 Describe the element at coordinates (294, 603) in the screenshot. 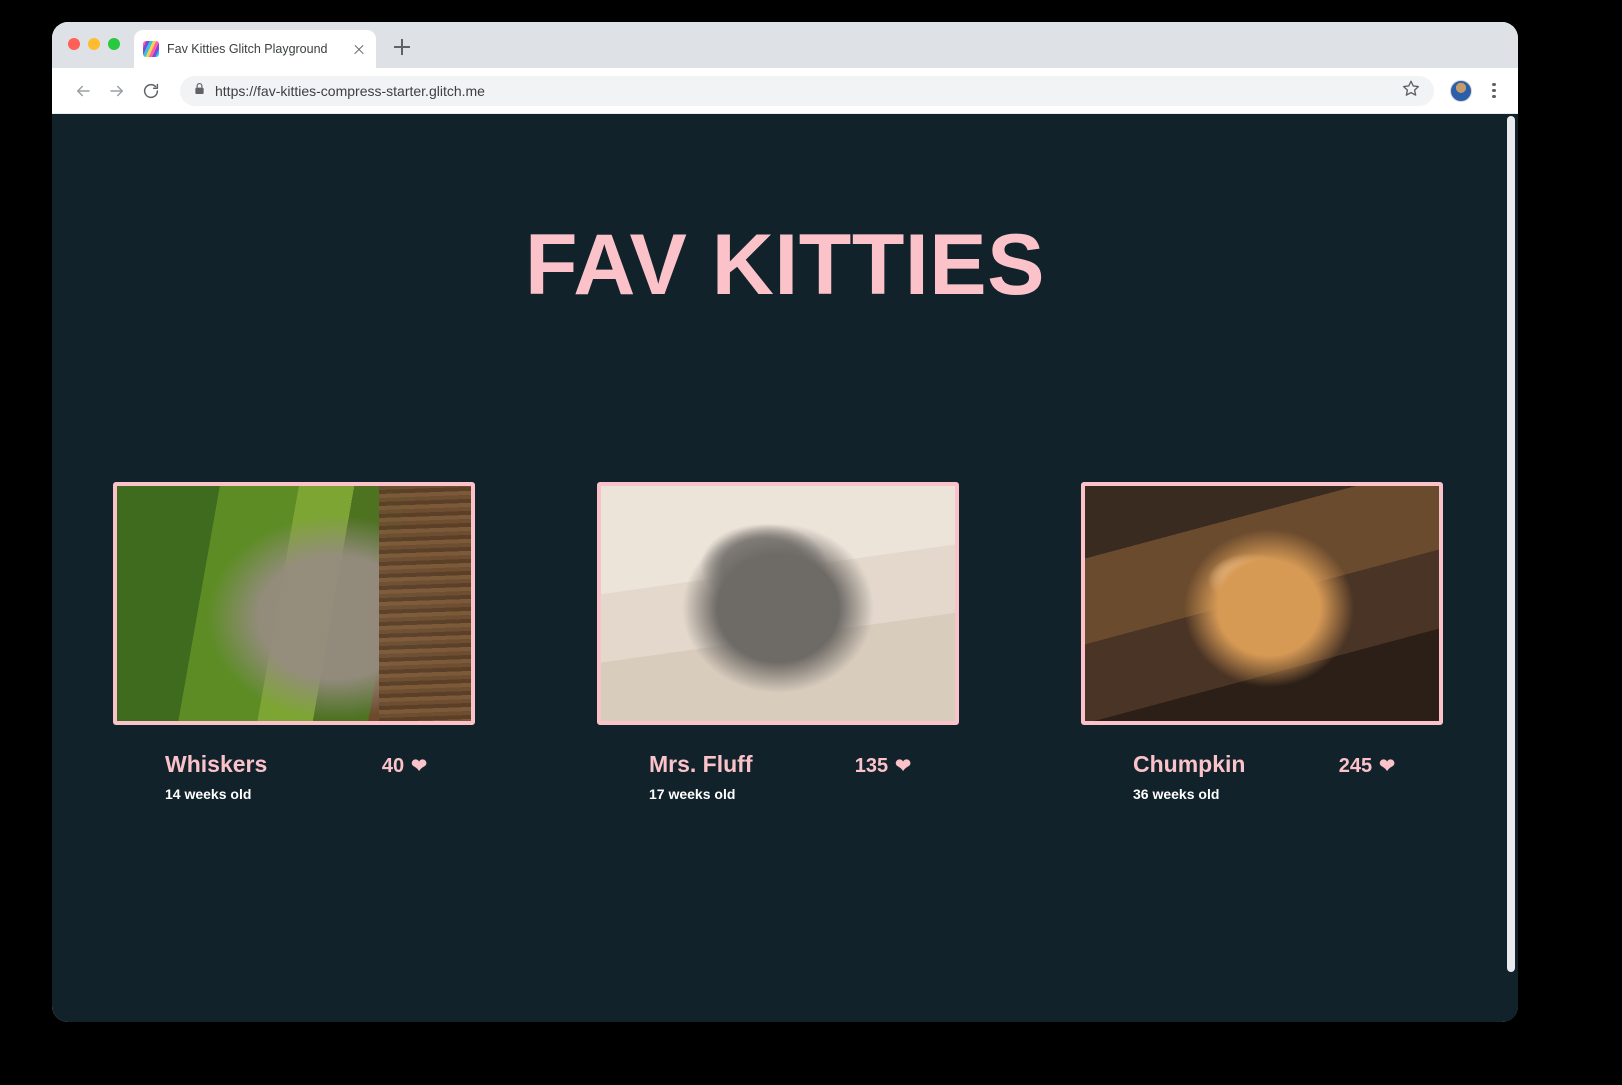

I see `kitty-photo-whiskers` at that location.